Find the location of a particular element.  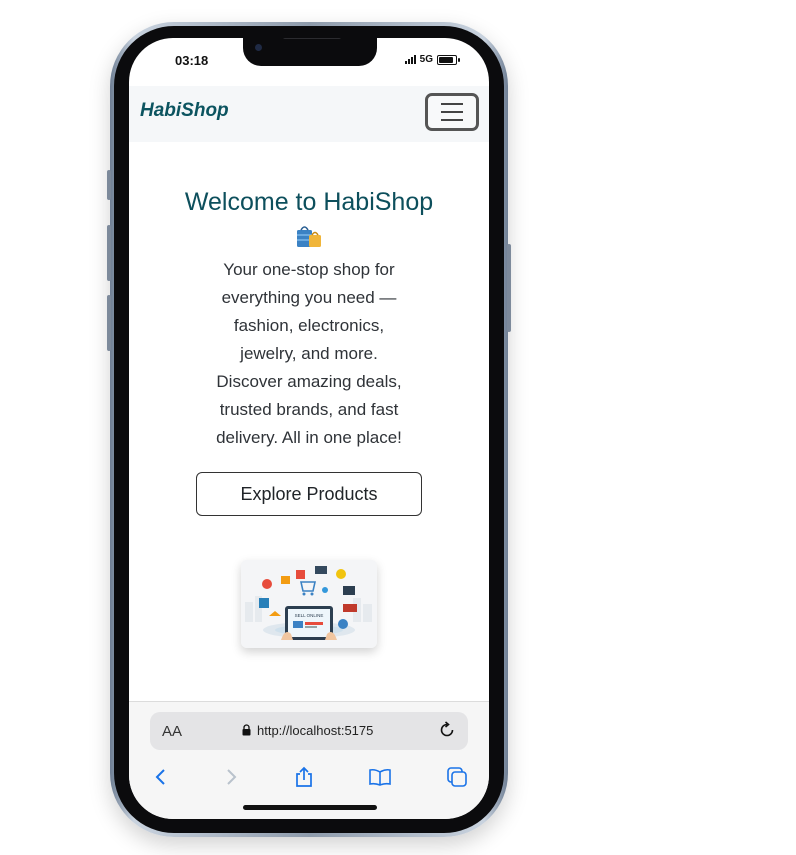

shopping-bags-icon is located at coordinates (309, 236).